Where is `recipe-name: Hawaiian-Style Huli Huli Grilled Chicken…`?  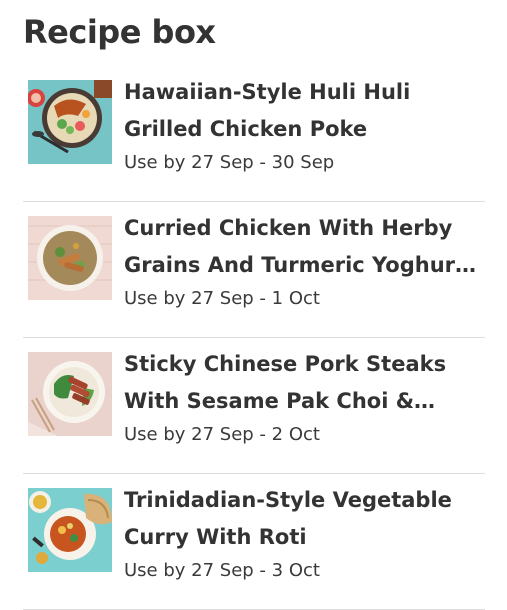
recipe-name: Hawaiian-Style Huli Huli Grilled Chicken… is located at coordinates (267, 110).